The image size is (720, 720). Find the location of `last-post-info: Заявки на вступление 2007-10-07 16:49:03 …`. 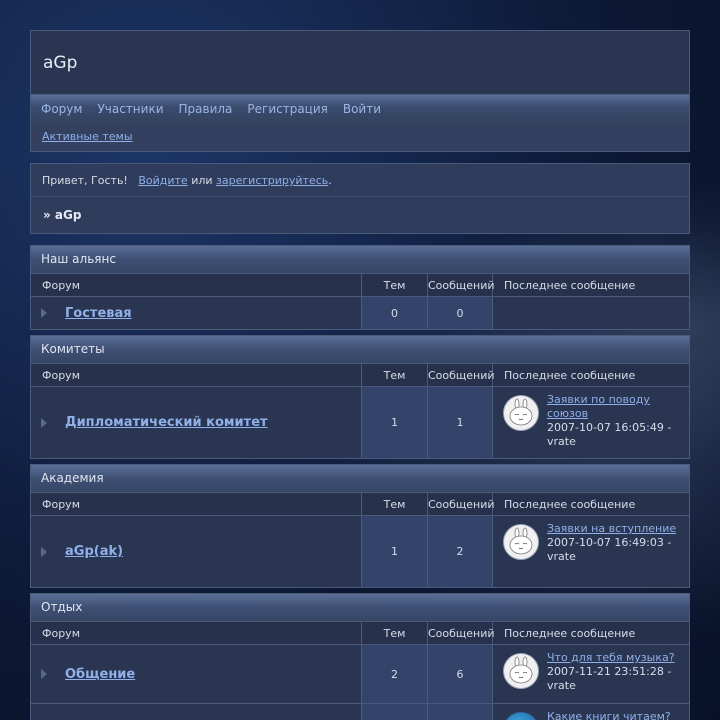

last-post-info: Заявки на вступление 2007-10-07 16:49:03 … is located at coordinates (611, 543).